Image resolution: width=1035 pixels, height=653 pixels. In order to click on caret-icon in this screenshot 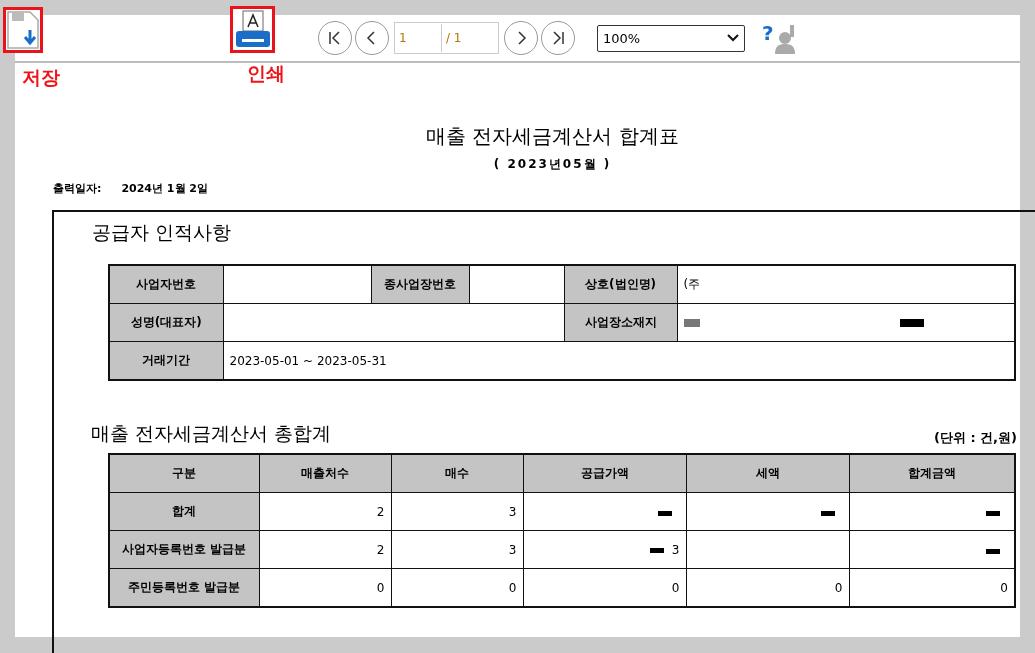, I will do `click(733, 38)`.